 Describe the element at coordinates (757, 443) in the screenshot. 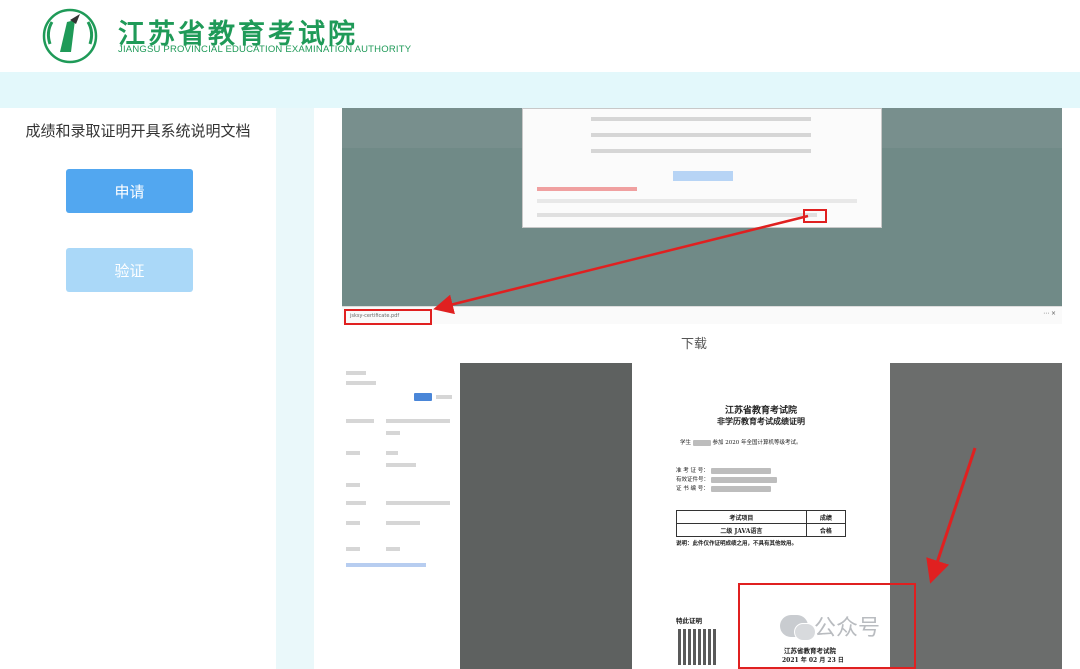

I see `student-exam-line: 参加 2020 年全国计算机等级考试。` at that location.